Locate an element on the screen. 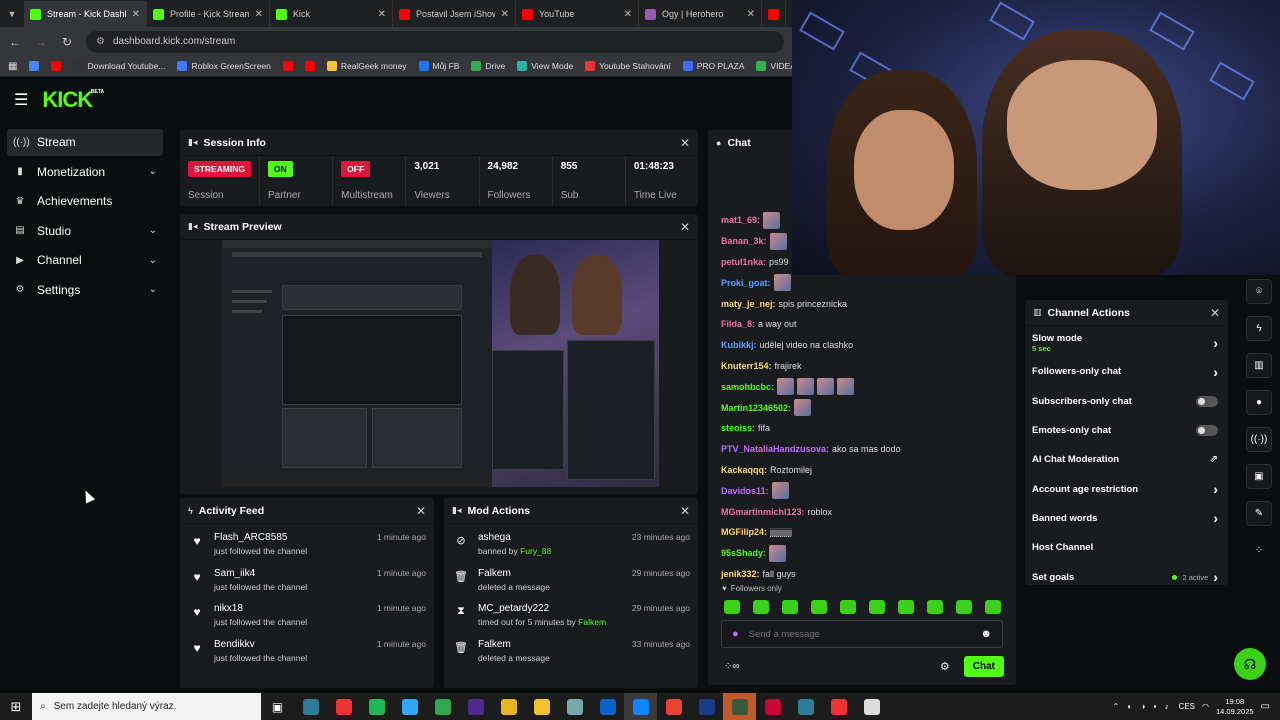 This screenshot has height=720, width=1280. broadcast-icon: ((·)) is located at coordinates (1259, 439).